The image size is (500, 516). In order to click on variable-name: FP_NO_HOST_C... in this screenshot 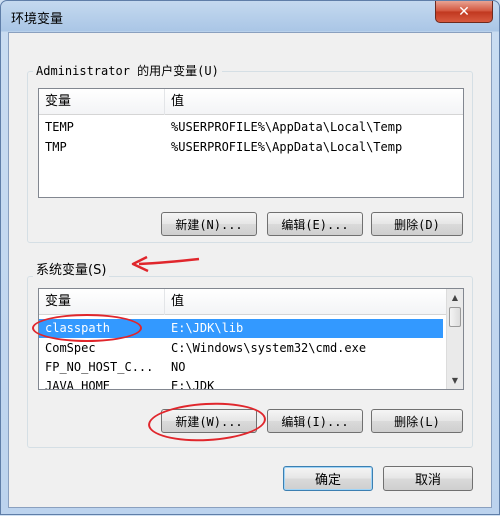, I will do `click(99, 367)`.